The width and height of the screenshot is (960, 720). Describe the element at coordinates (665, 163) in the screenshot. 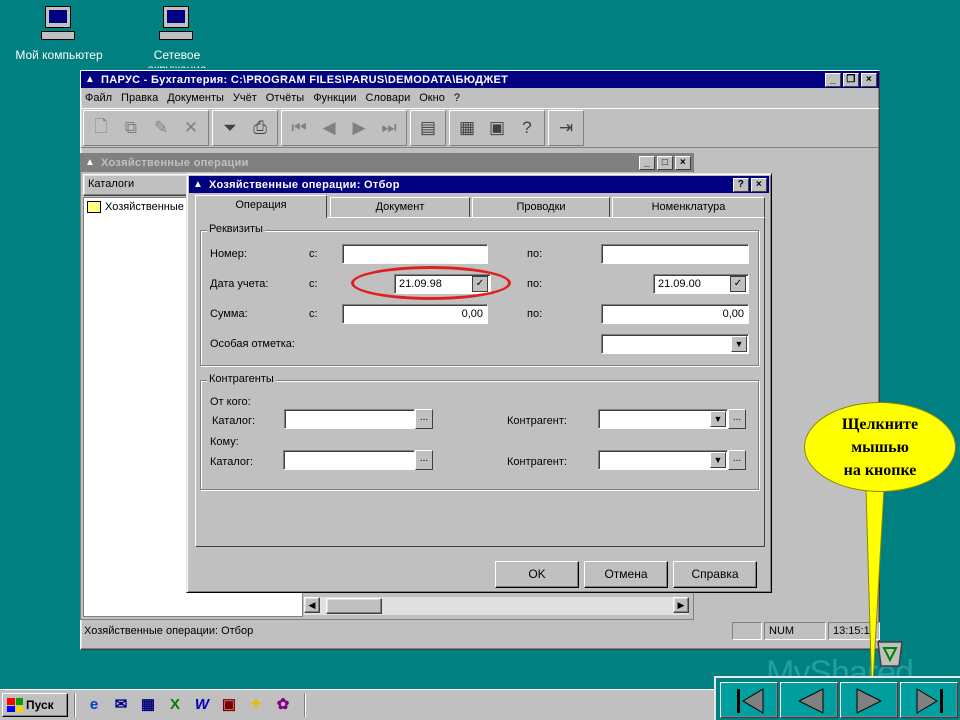

I see `maximize-button: □` at that location.